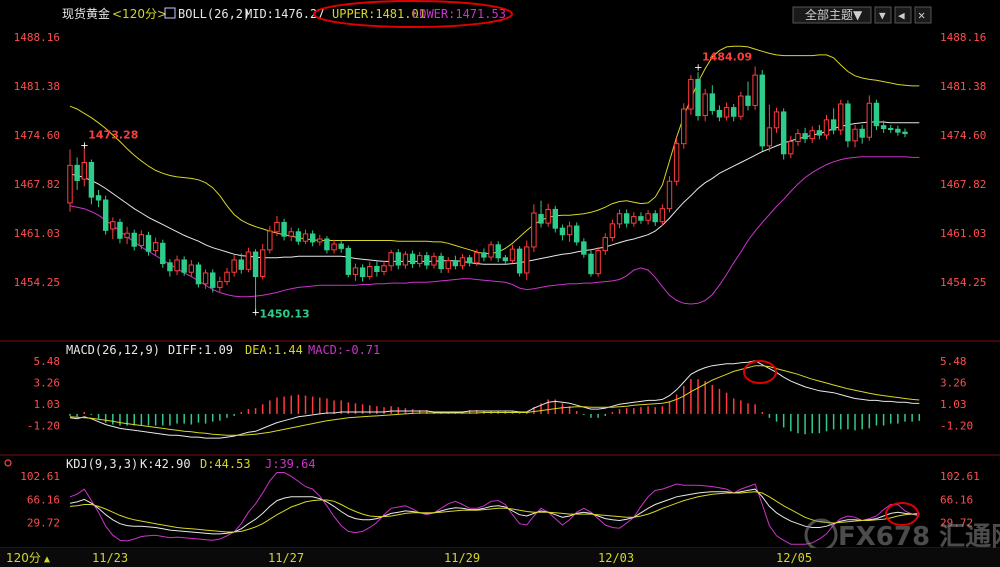 Image resolution: width=1000 pixels, height=567 pixels. What do you see at coordinates (43, 499) in the screenshot?
I see `axis-tick-label: 66.16` at bounding box center [43, 499].